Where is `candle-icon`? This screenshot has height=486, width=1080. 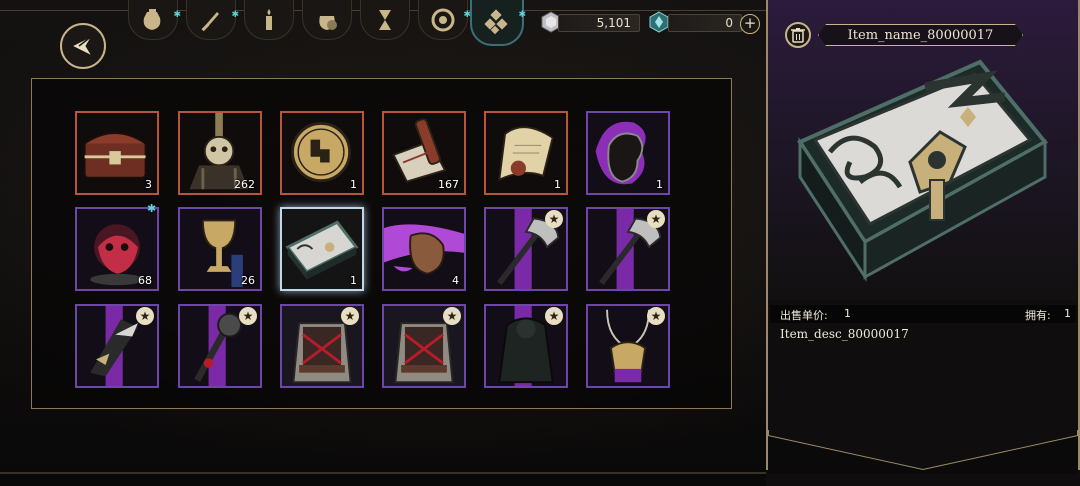 candle-icon is located at coordinates (269, 19).